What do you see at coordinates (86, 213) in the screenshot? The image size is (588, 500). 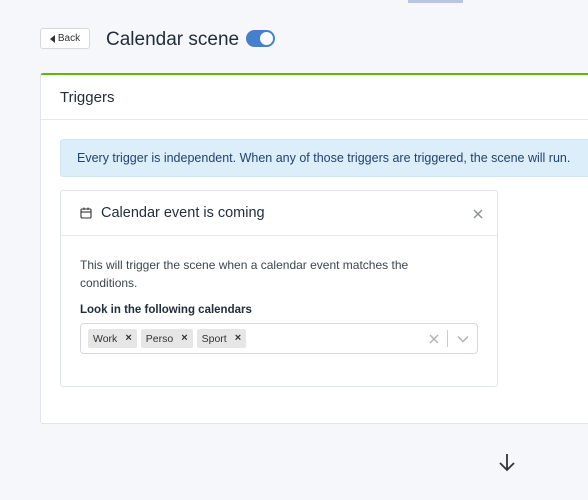 I see `calendar-icon` at bounding box center [86, 213].